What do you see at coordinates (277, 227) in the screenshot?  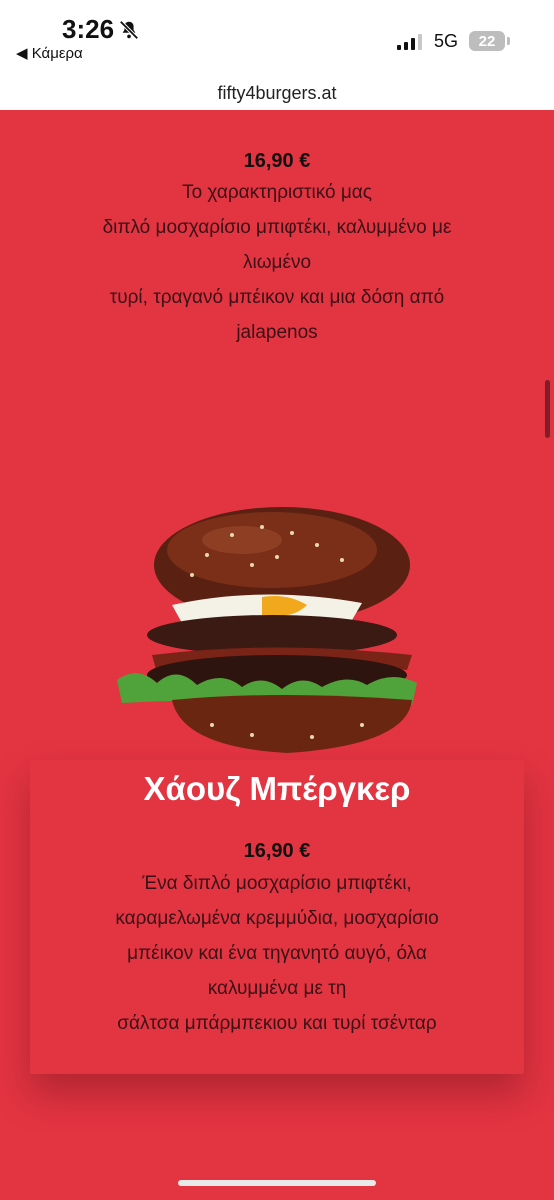 I see `description-line: διπλό μοσχαρίσιο μπιφτέκι, καλυμμένο με` at bounding box center [277, 227].